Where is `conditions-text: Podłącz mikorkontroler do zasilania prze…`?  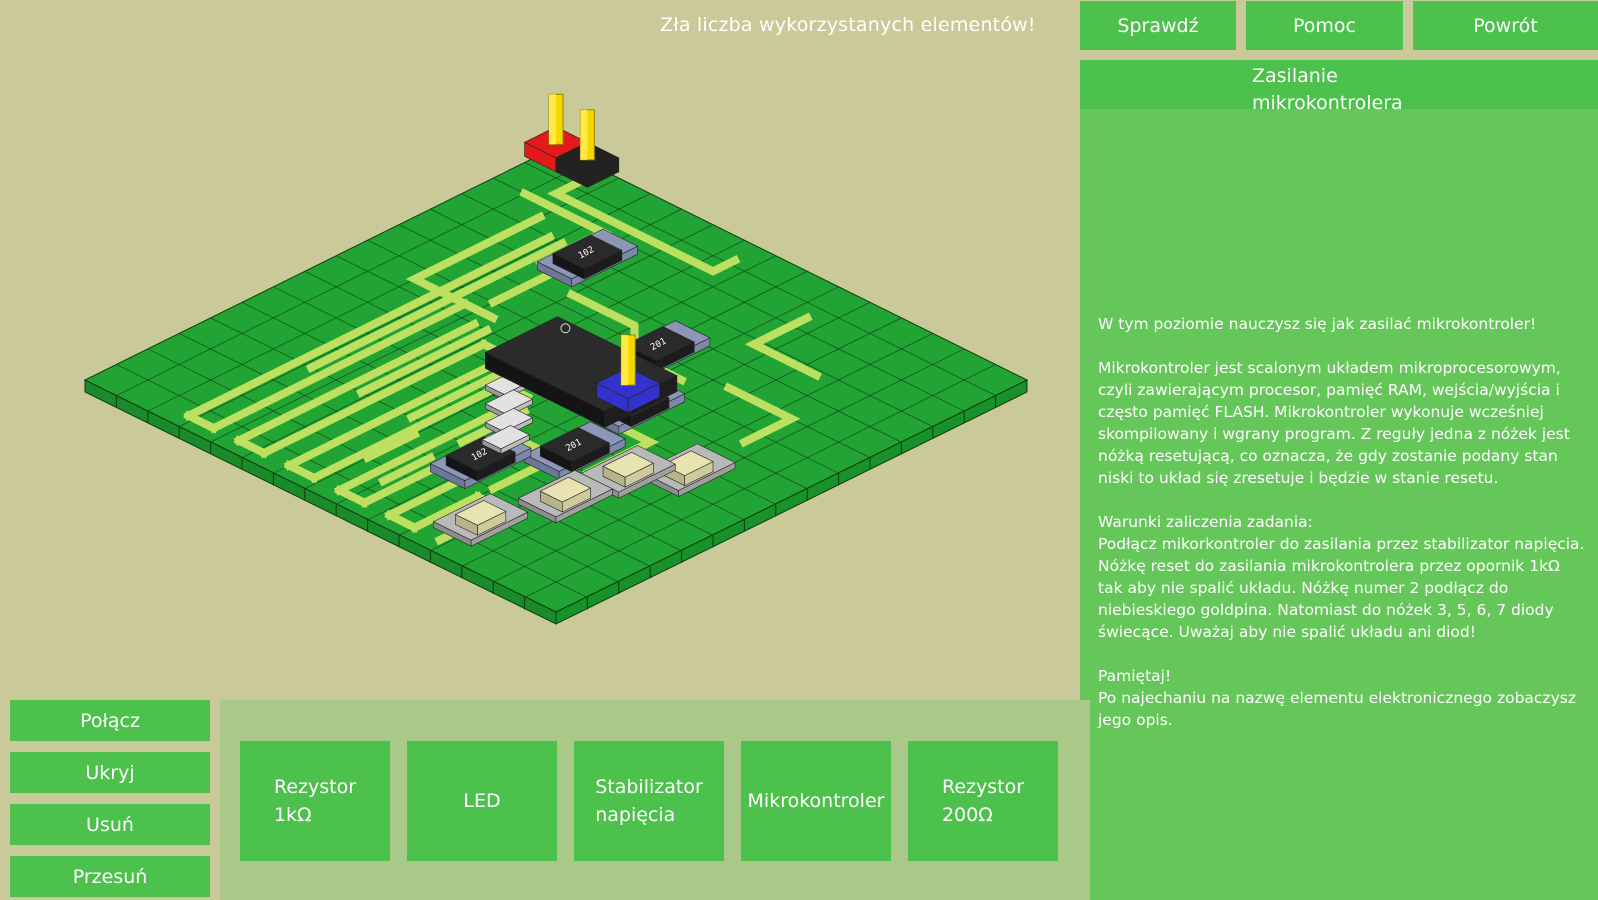
conditions-text: Podłącz mikorkontroler do zasilania prze… is located at coordinates (1341, 588).